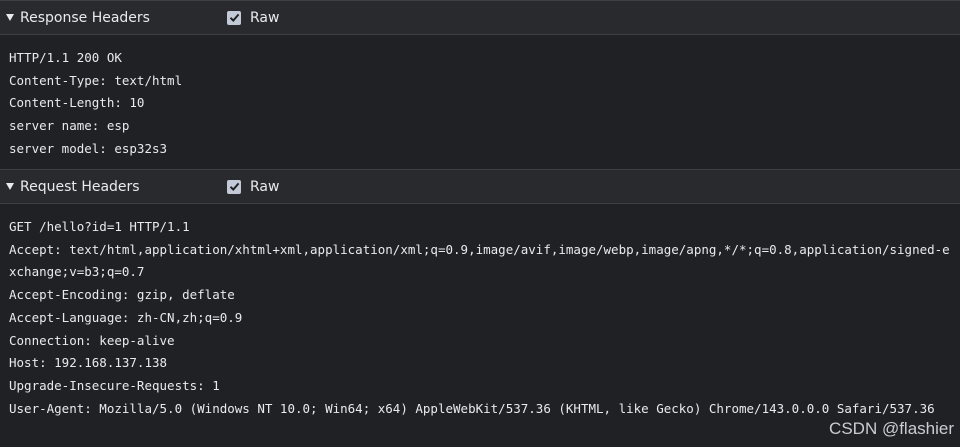 This screenshot has width=960, height=447. Describe the element at coordinates (114, 385) in the screenshot. I see `header-line: Upgrade-Insecure-Requests: 1` at that location.